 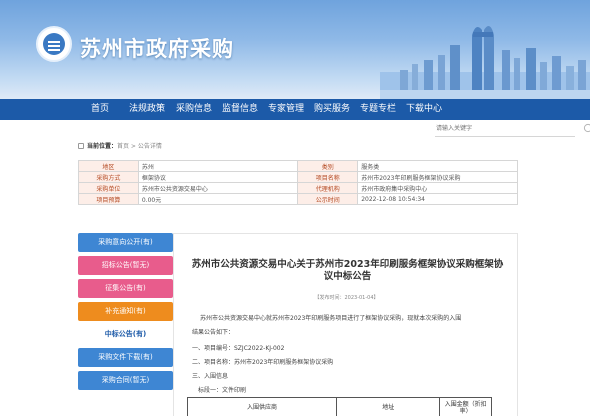 I want to click on table-header-row: 入围供应商 地址 入围金额（折扣率）, so click(x=339, y=406).